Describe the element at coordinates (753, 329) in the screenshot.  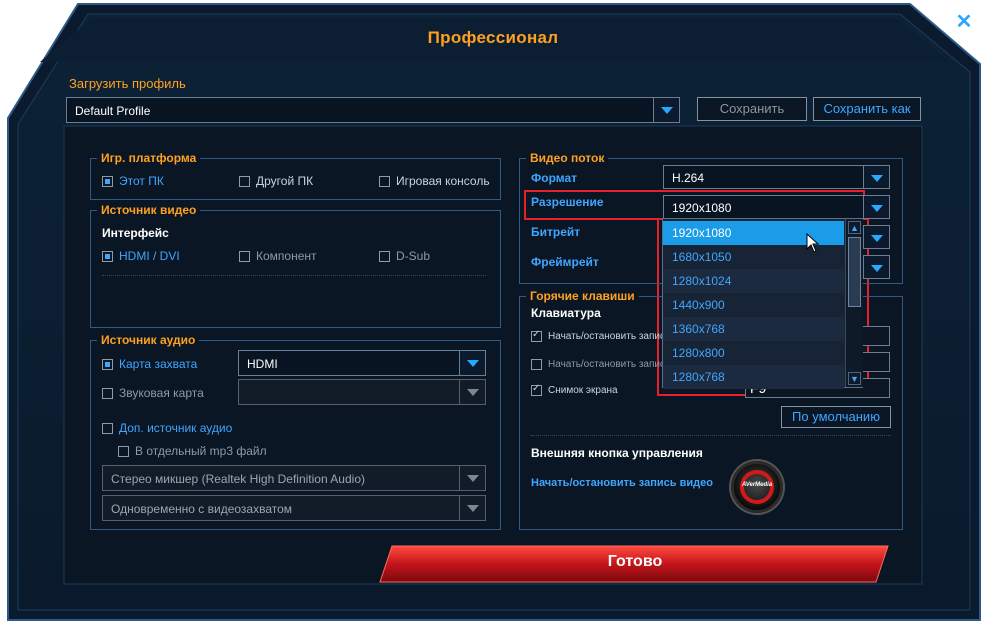
I see `resolution-option: 1360x768` at that location.